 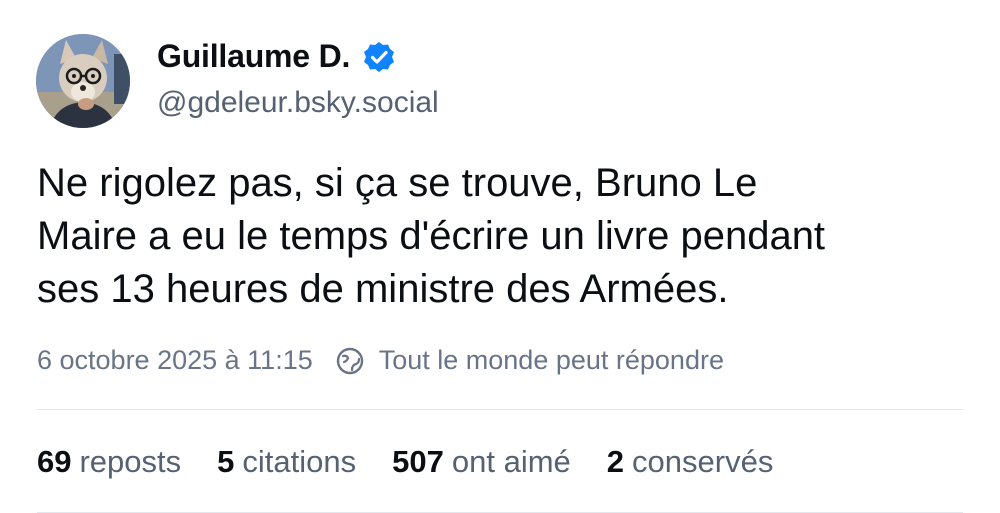 I want to click on stat-label: ont aimé, so click(x=511, y=461).